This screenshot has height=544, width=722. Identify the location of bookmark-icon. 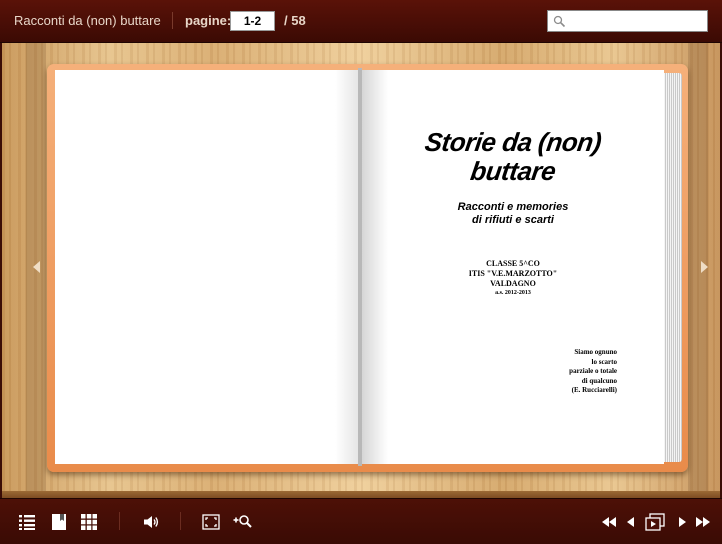
(59, 522).